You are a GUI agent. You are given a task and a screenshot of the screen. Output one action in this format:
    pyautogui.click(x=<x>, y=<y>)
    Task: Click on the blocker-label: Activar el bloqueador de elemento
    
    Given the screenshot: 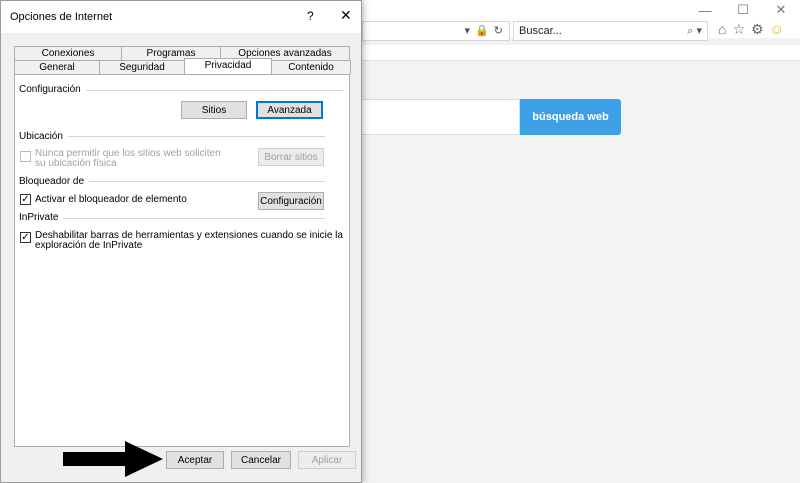 What is the action you would take?
    pyautogui.click(x=111, y=199)
    